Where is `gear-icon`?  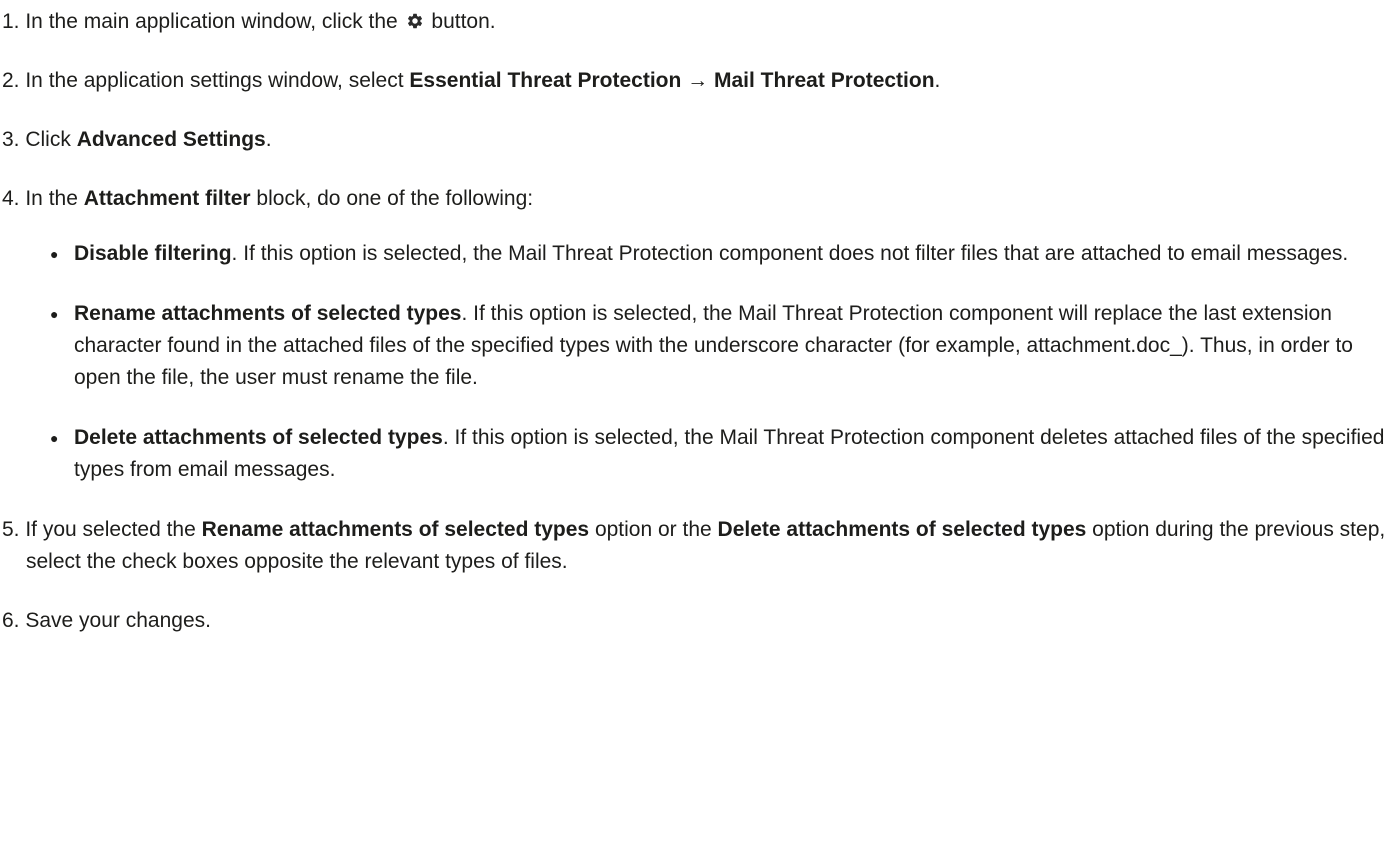
gear-icon is located at coordinates (414, 21).